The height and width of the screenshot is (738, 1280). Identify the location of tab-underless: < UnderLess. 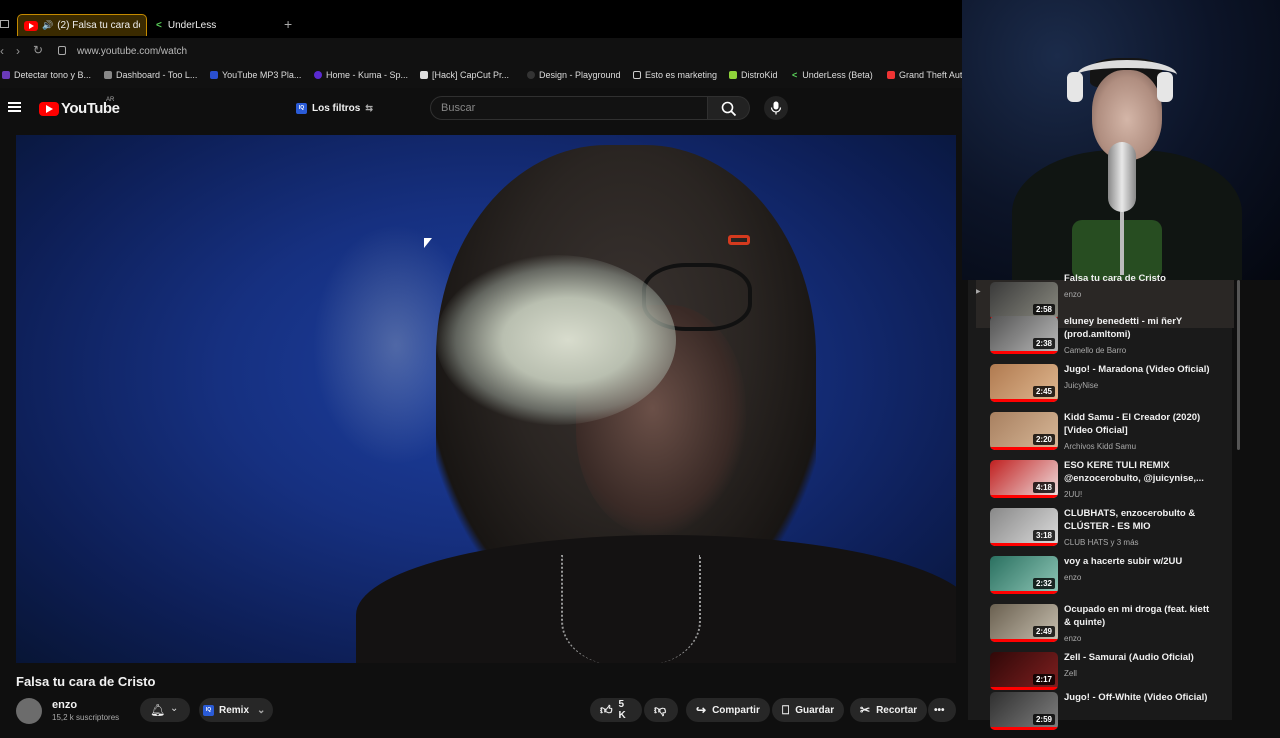
(215, 25).